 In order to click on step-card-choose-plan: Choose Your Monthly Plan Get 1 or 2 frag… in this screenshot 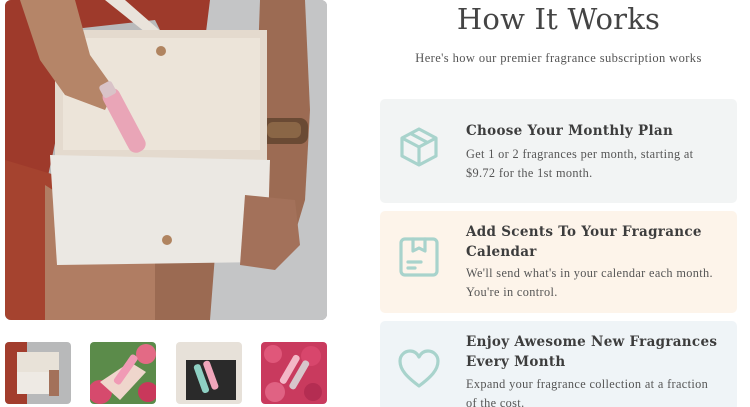, I will do `click(558, 151)`.